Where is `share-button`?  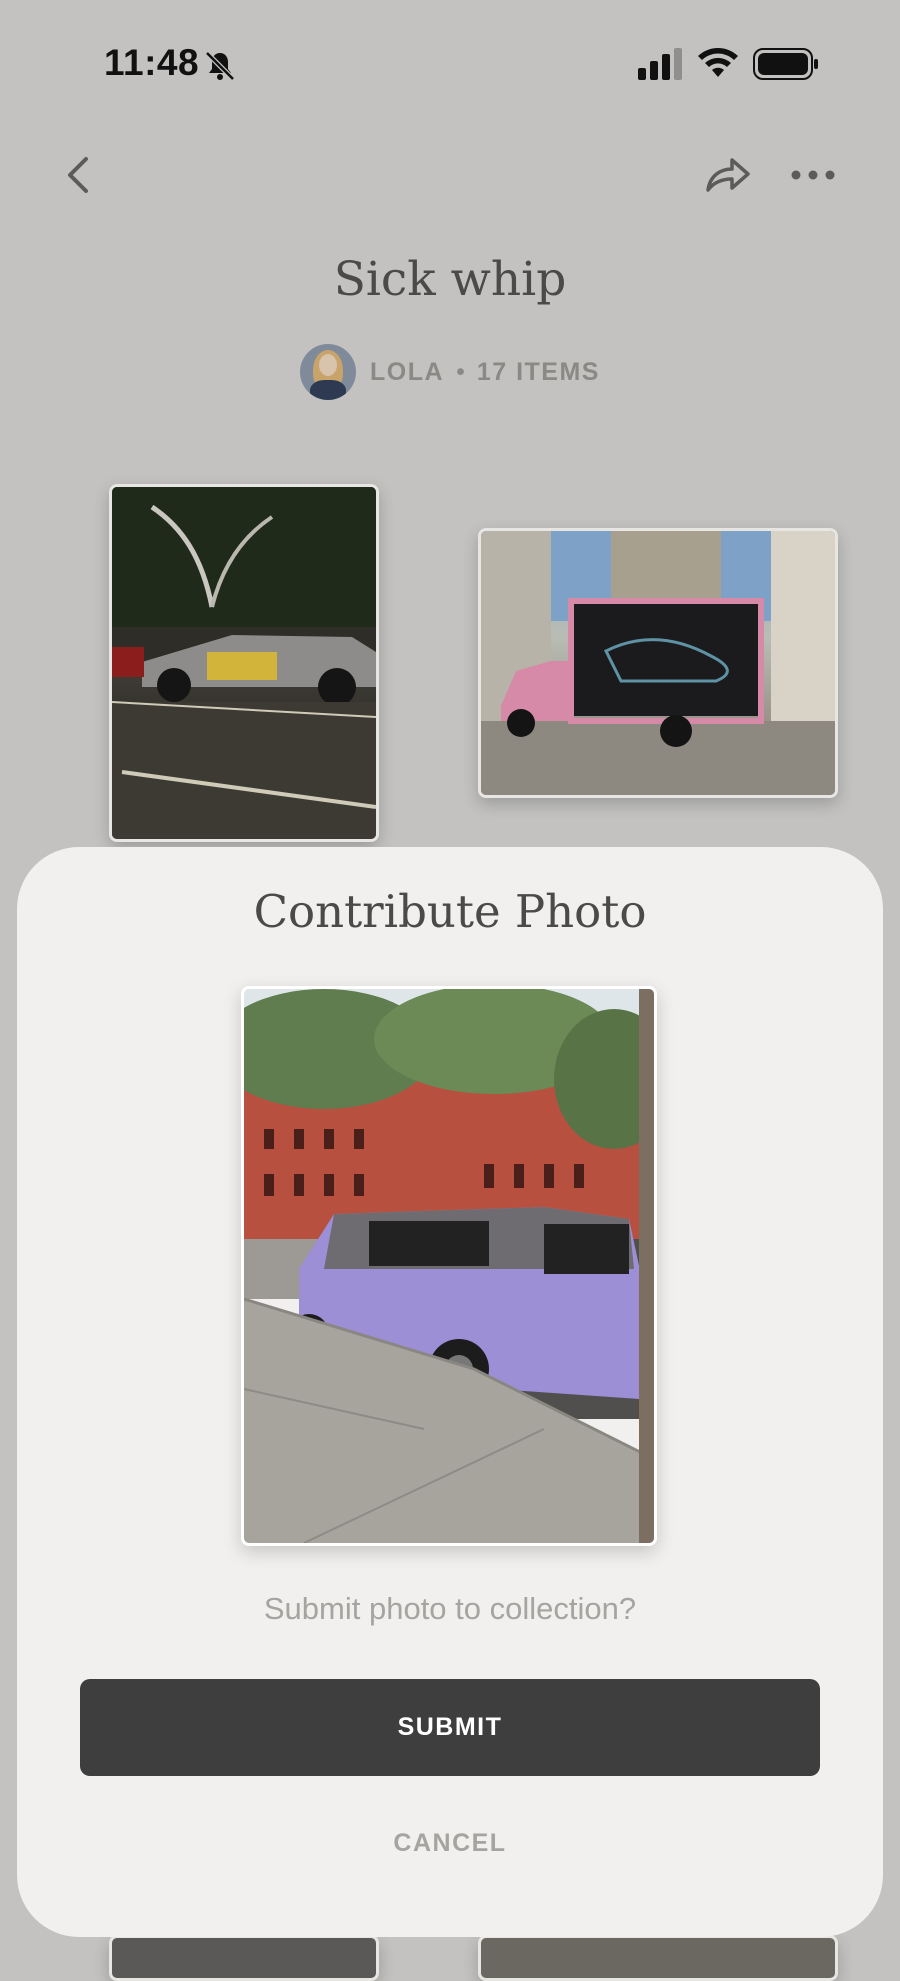
share-button is located at coordinates (727, 175).